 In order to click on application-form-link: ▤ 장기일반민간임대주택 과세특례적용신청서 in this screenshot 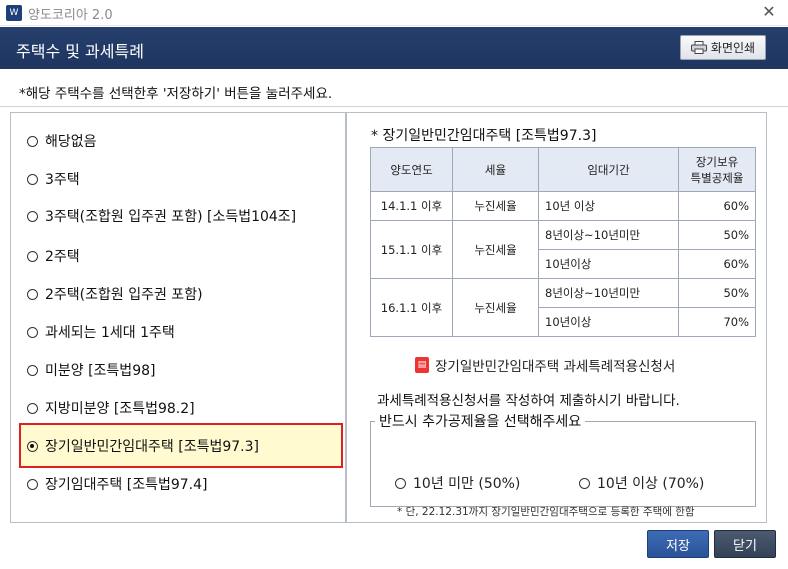, I will do `click(545, 365)`.